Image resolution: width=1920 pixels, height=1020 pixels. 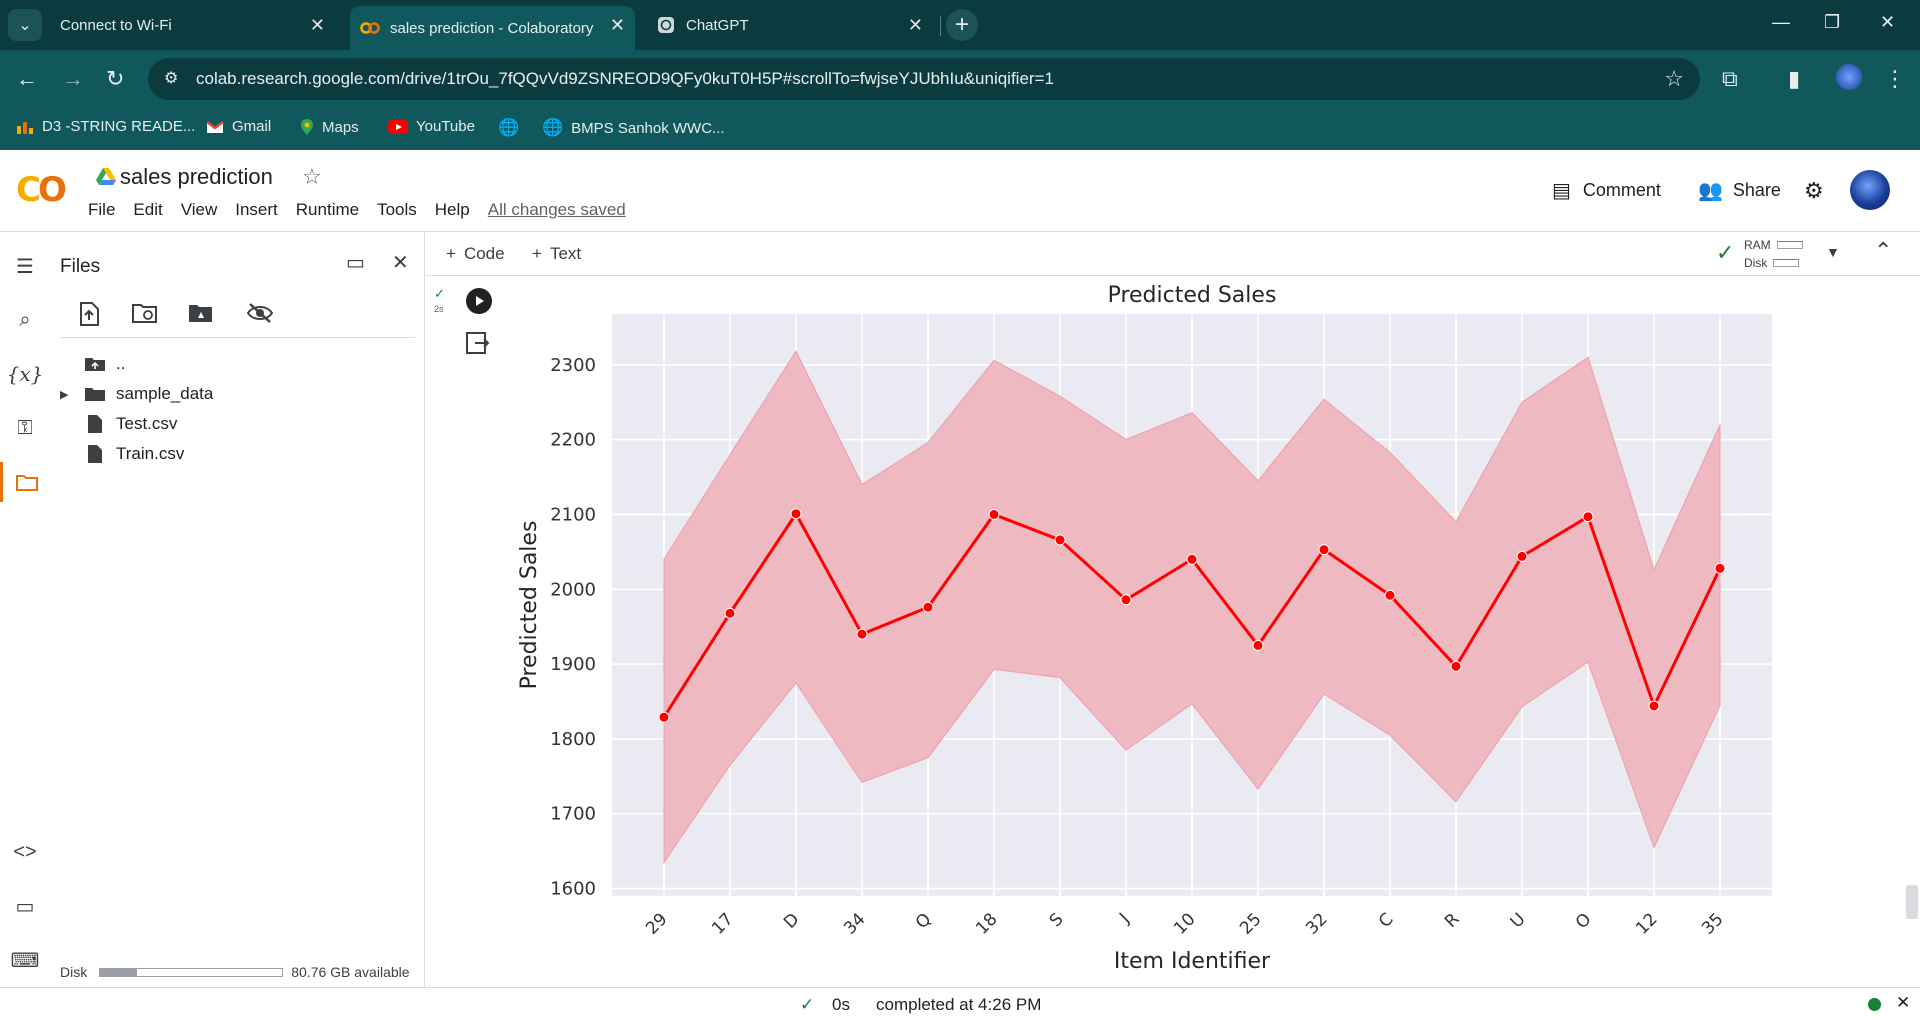 I want to click on menu-tools: Tools, so click(x=397, y=210).